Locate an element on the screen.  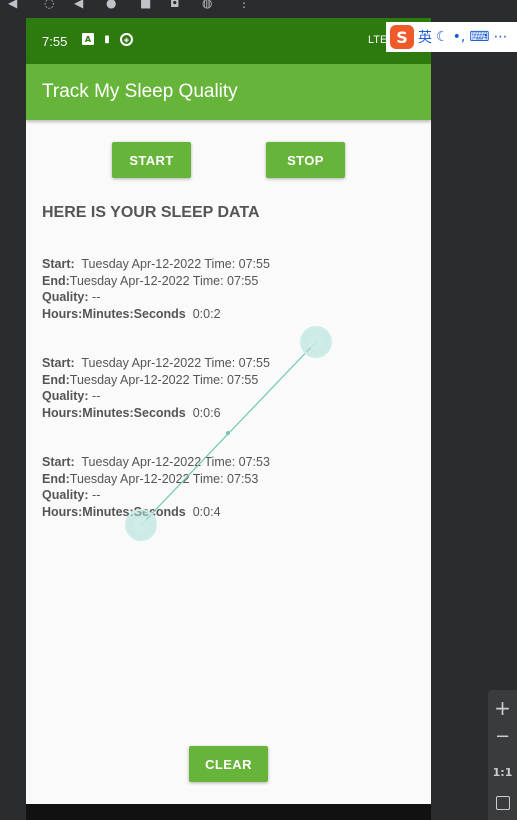
stop-button: STOP is located at coordinates (305, 160).